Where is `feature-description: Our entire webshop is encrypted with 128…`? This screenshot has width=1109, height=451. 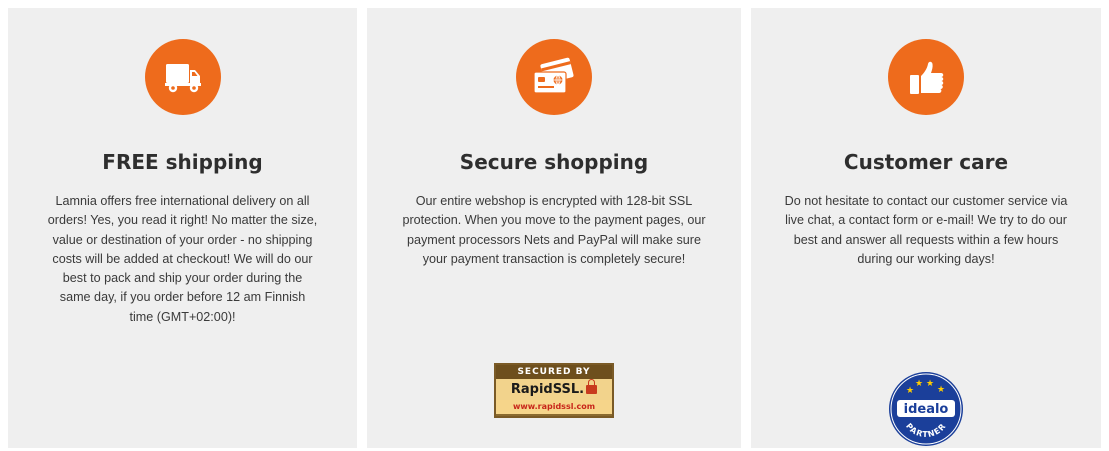 feature-description: Our entire webshop is encrypted with 128… is located at coordinates (554, 230).